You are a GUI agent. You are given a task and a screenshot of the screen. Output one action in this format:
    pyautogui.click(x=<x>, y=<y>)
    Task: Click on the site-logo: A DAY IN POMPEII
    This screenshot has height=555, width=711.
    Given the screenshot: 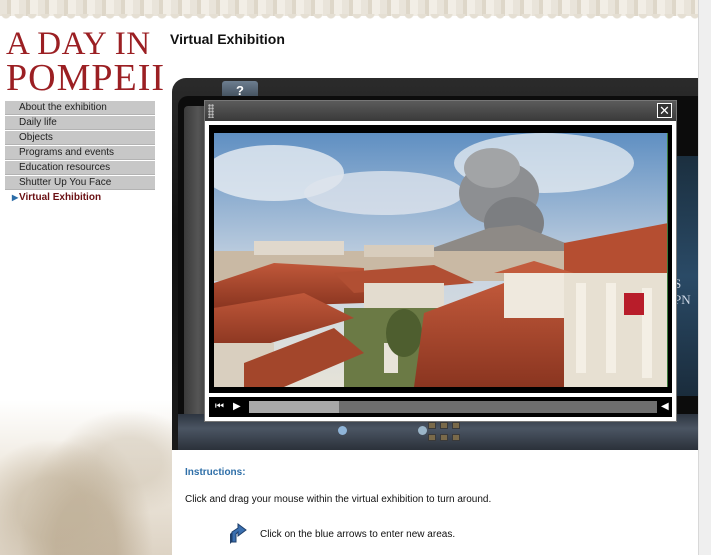 What is the action you would take?
    pyautogui.click(x=86, y=63)
    